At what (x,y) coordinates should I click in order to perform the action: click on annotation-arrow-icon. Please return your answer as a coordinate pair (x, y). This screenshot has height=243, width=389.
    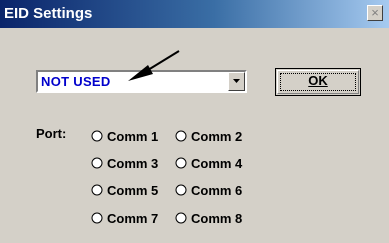
    Looking at the image, I should click on (154, 65).